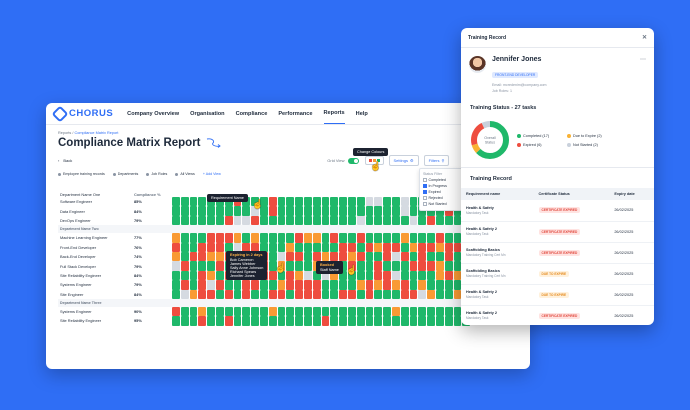  I want to click on col-requirement: Requirement name, so click(497, 194).